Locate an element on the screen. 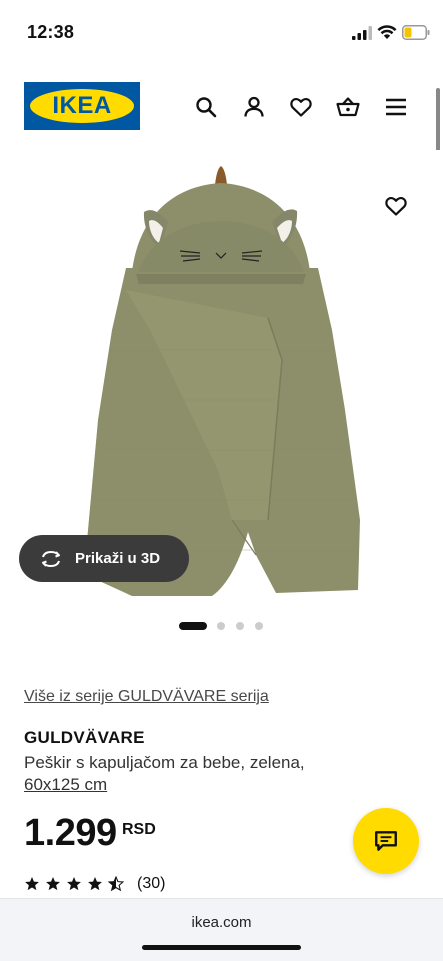  product-price: 1.299 RSD is located at coordinates (90, 835).